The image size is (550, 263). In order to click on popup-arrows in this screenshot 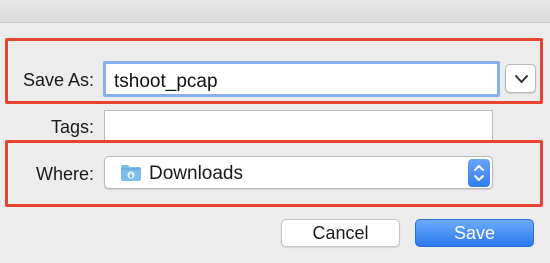, I will do `click(479, 173)`.